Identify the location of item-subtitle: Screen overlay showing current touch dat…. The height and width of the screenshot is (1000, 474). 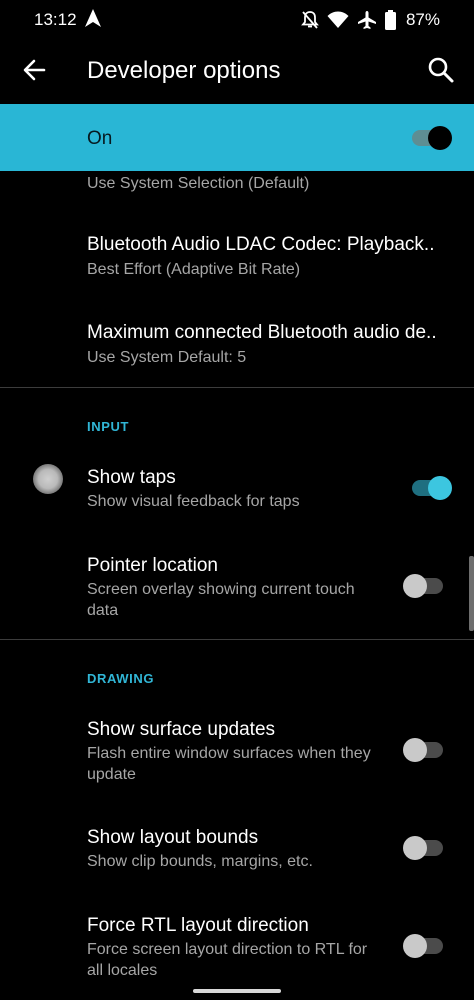
(221, 600).